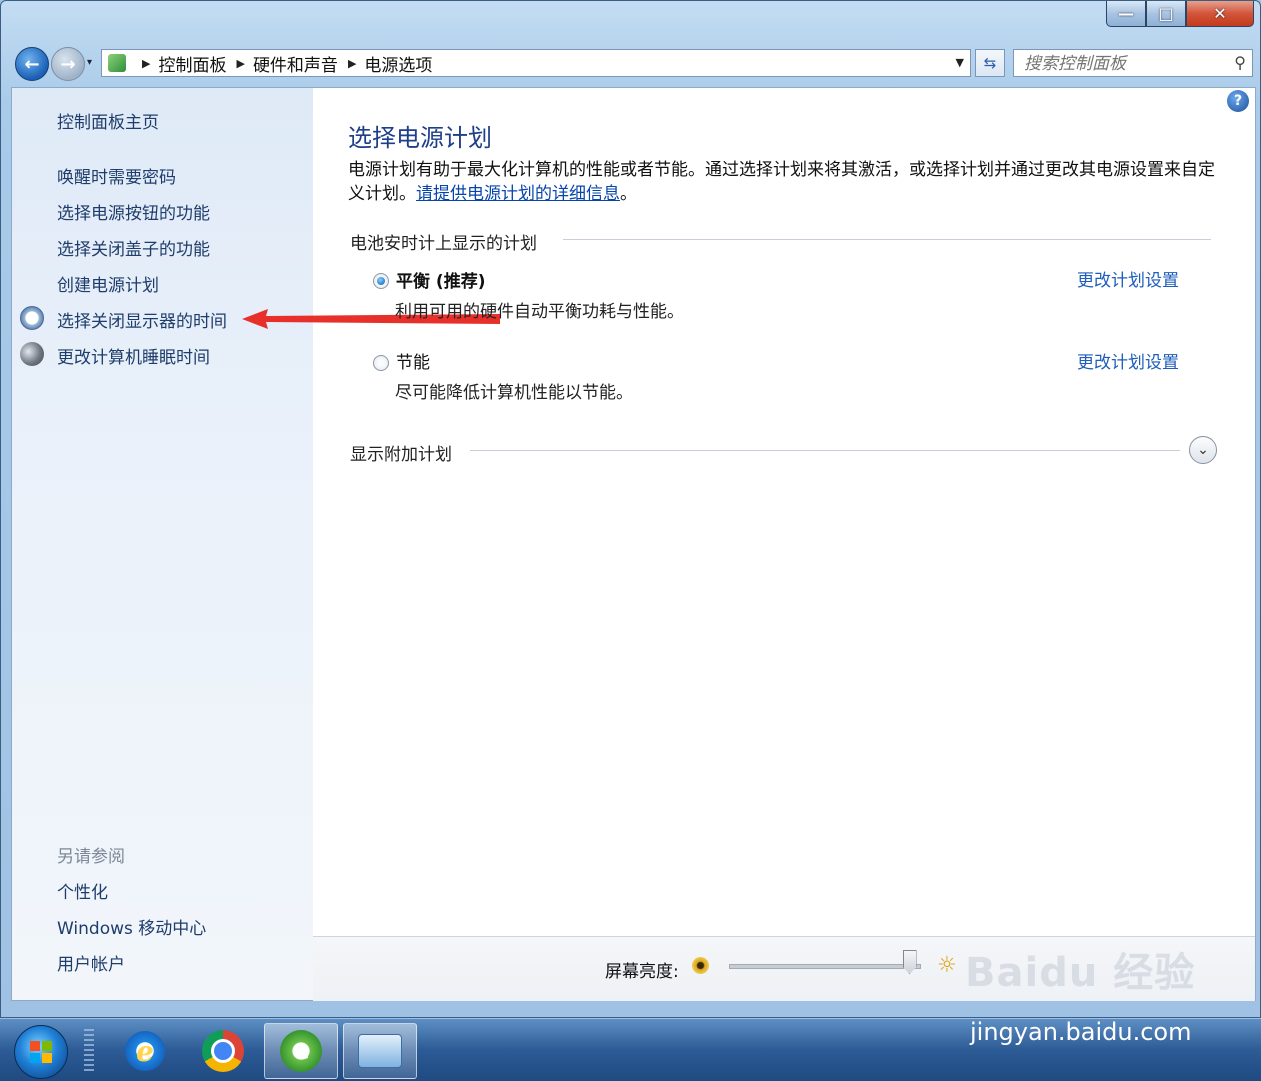 The width and height of the screenshot is (1261, 1081). I want to click on window-caption-buttons: — □ ✕, so click(1180, 14).